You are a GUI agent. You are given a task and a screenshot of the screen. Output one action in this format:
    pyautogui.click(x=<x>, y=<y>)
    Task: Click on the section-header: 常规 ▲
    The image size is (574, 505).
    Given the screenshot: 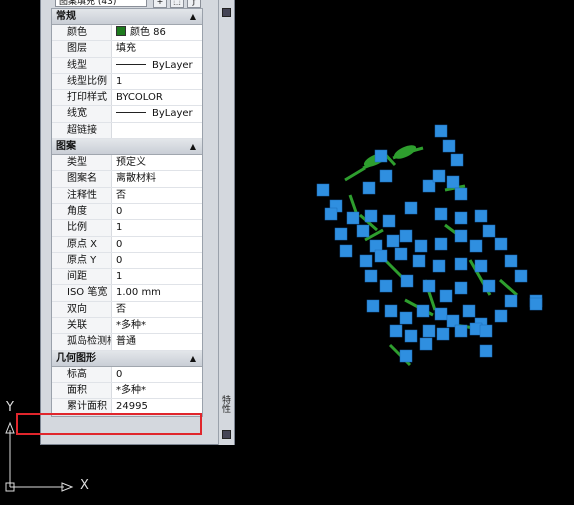 What is the action you would take?
    pyautogui.click(x=127, y=17)
    